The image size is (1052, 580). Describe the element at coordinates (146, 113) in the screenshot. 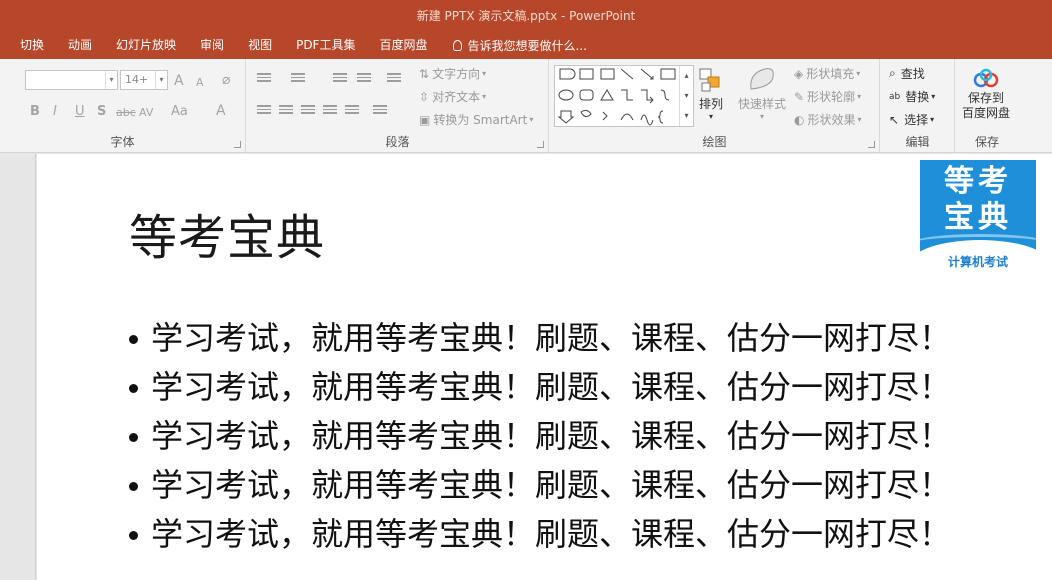

I see `char-spacing-button: AV` at that location.